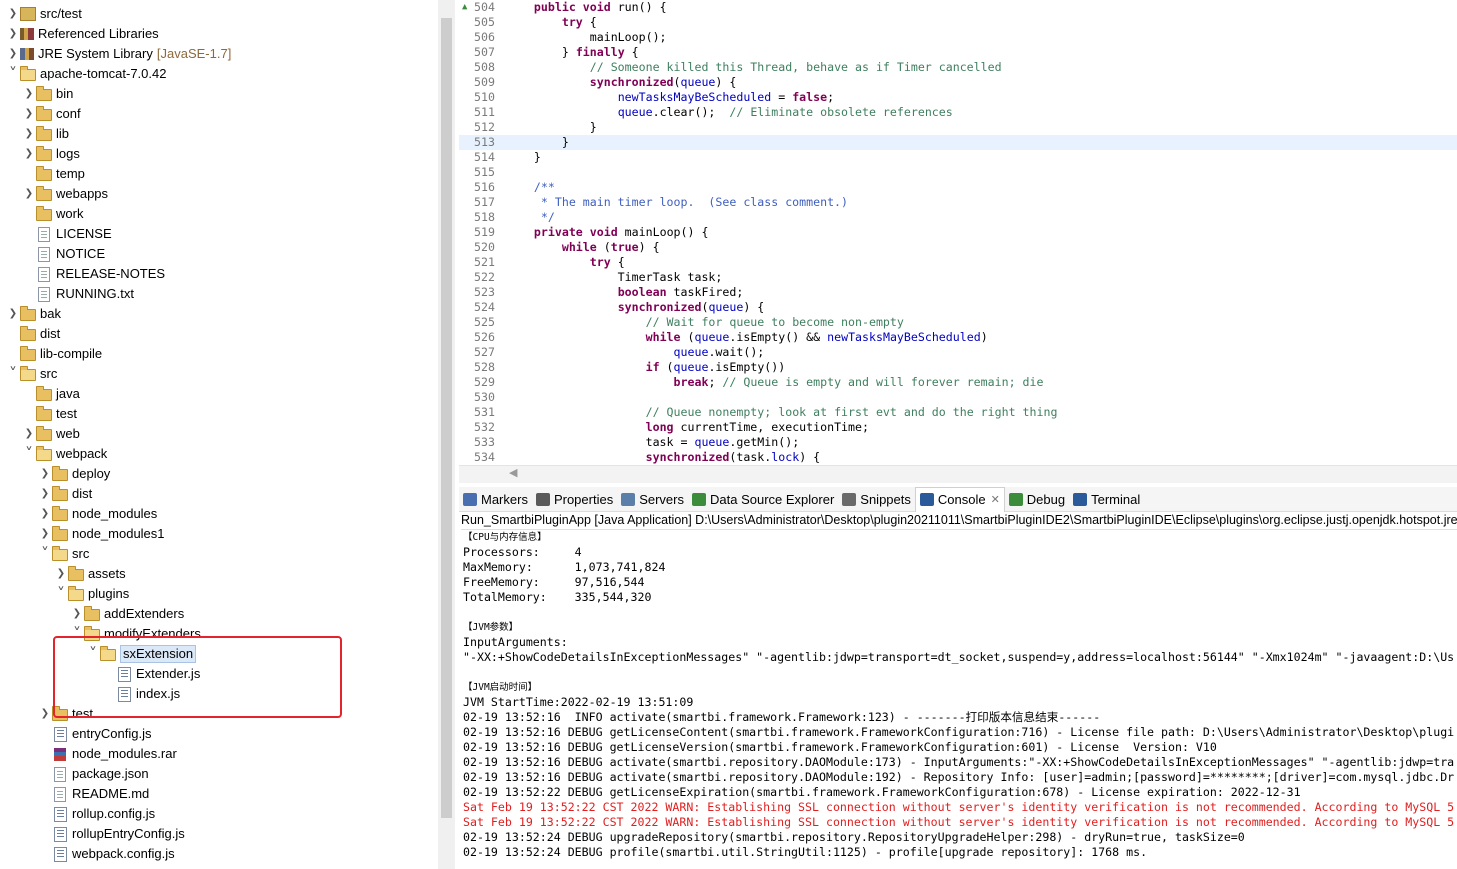  What do you see at coordinates (959, 499) in the screenshot?
I see `tab-console: Console ✕` at bounding box center [959, 499].